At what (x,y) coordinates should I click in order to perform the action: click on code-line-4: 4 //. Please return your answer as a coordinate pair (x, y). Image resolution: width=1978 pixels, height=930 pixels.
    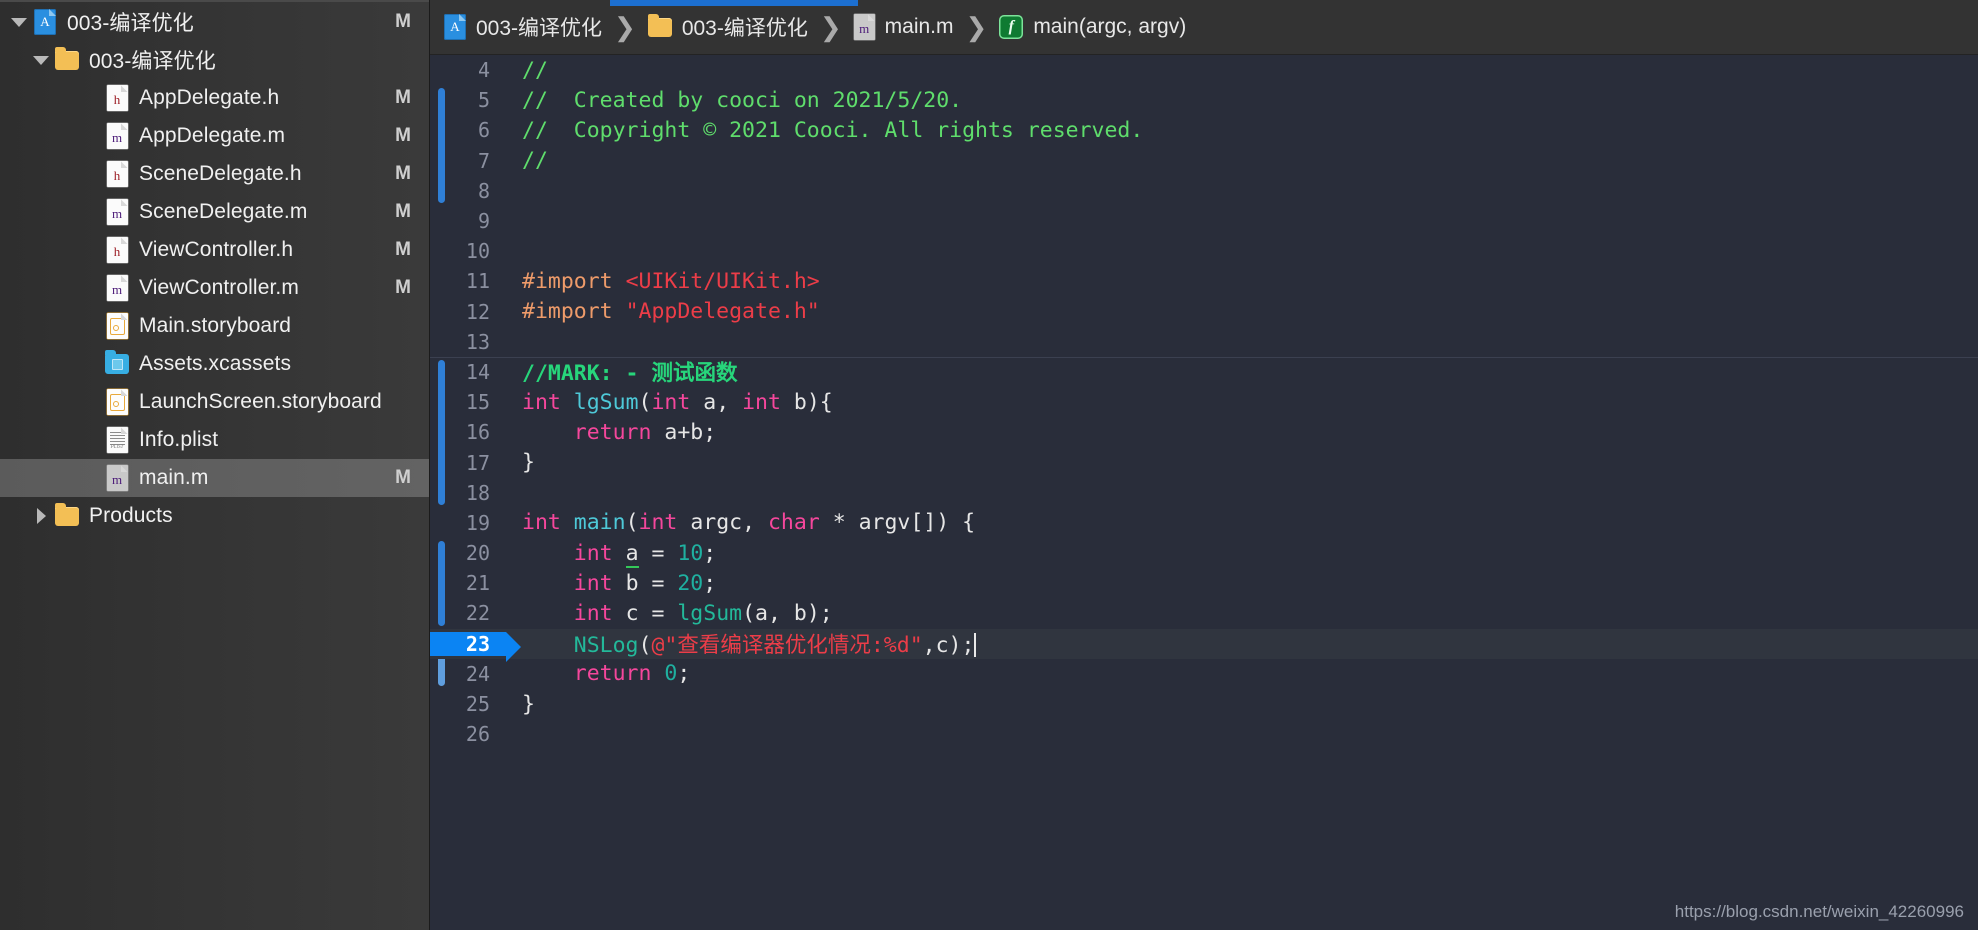
    Looking at the image, I should click on (1204, 70).